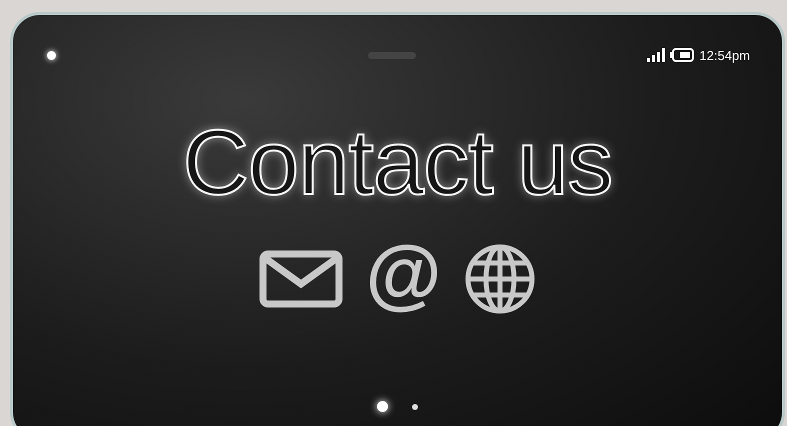 The width and height of the screenshot is (787, 426). Describe the element at coordinates (51, 55) in the screenshot. I see `camera-dot` at that location.